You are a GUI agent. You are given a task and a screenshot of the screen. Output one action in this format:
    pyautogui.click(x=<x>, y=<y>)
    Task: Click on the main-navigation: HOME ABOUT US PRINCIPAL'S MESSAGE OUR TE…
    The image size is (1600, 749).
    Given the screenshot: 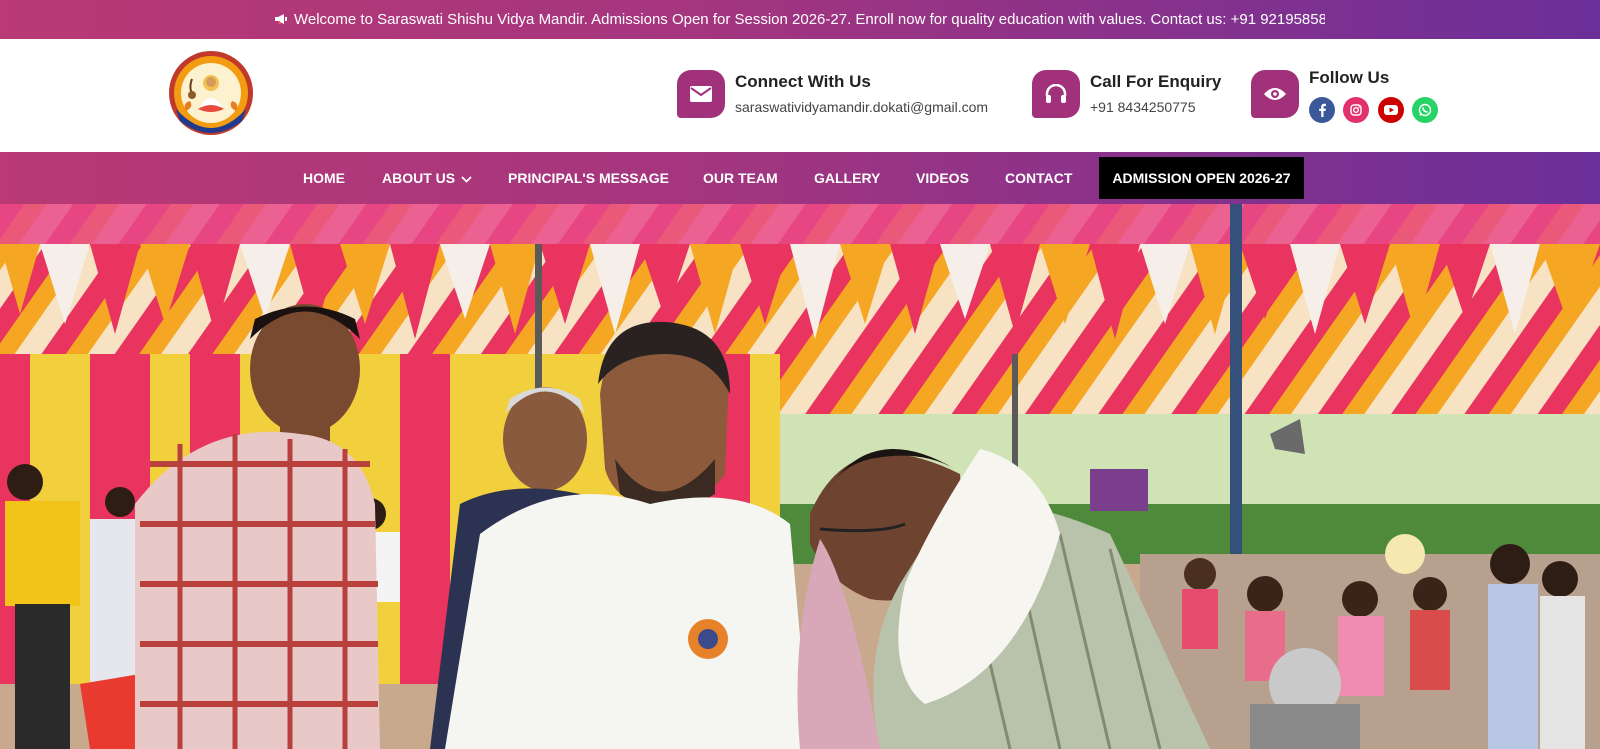 What is the action you would take?
    pyautogui.click(x=800, y=178)
    